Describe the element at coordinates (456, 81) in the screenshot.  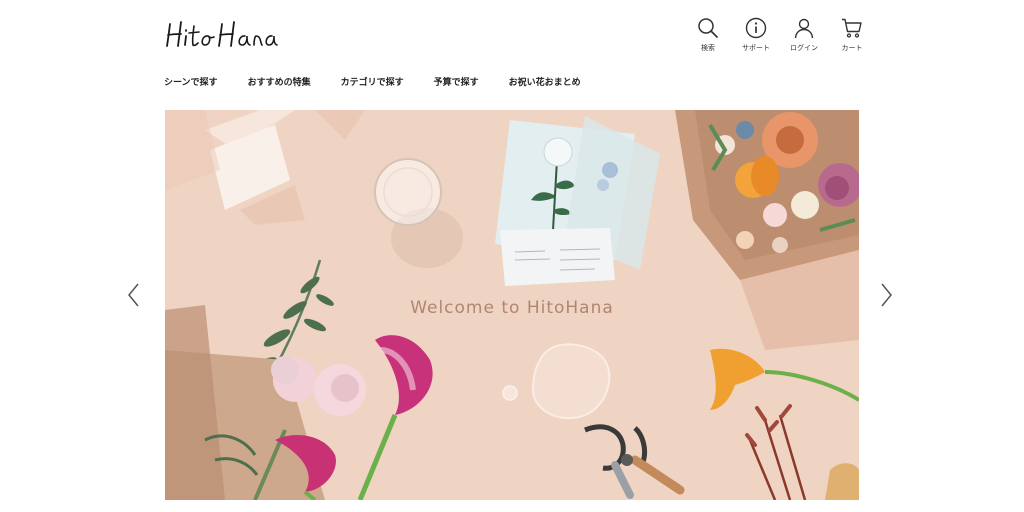
I see `nav-item-budget: 予算で探す` at that location.